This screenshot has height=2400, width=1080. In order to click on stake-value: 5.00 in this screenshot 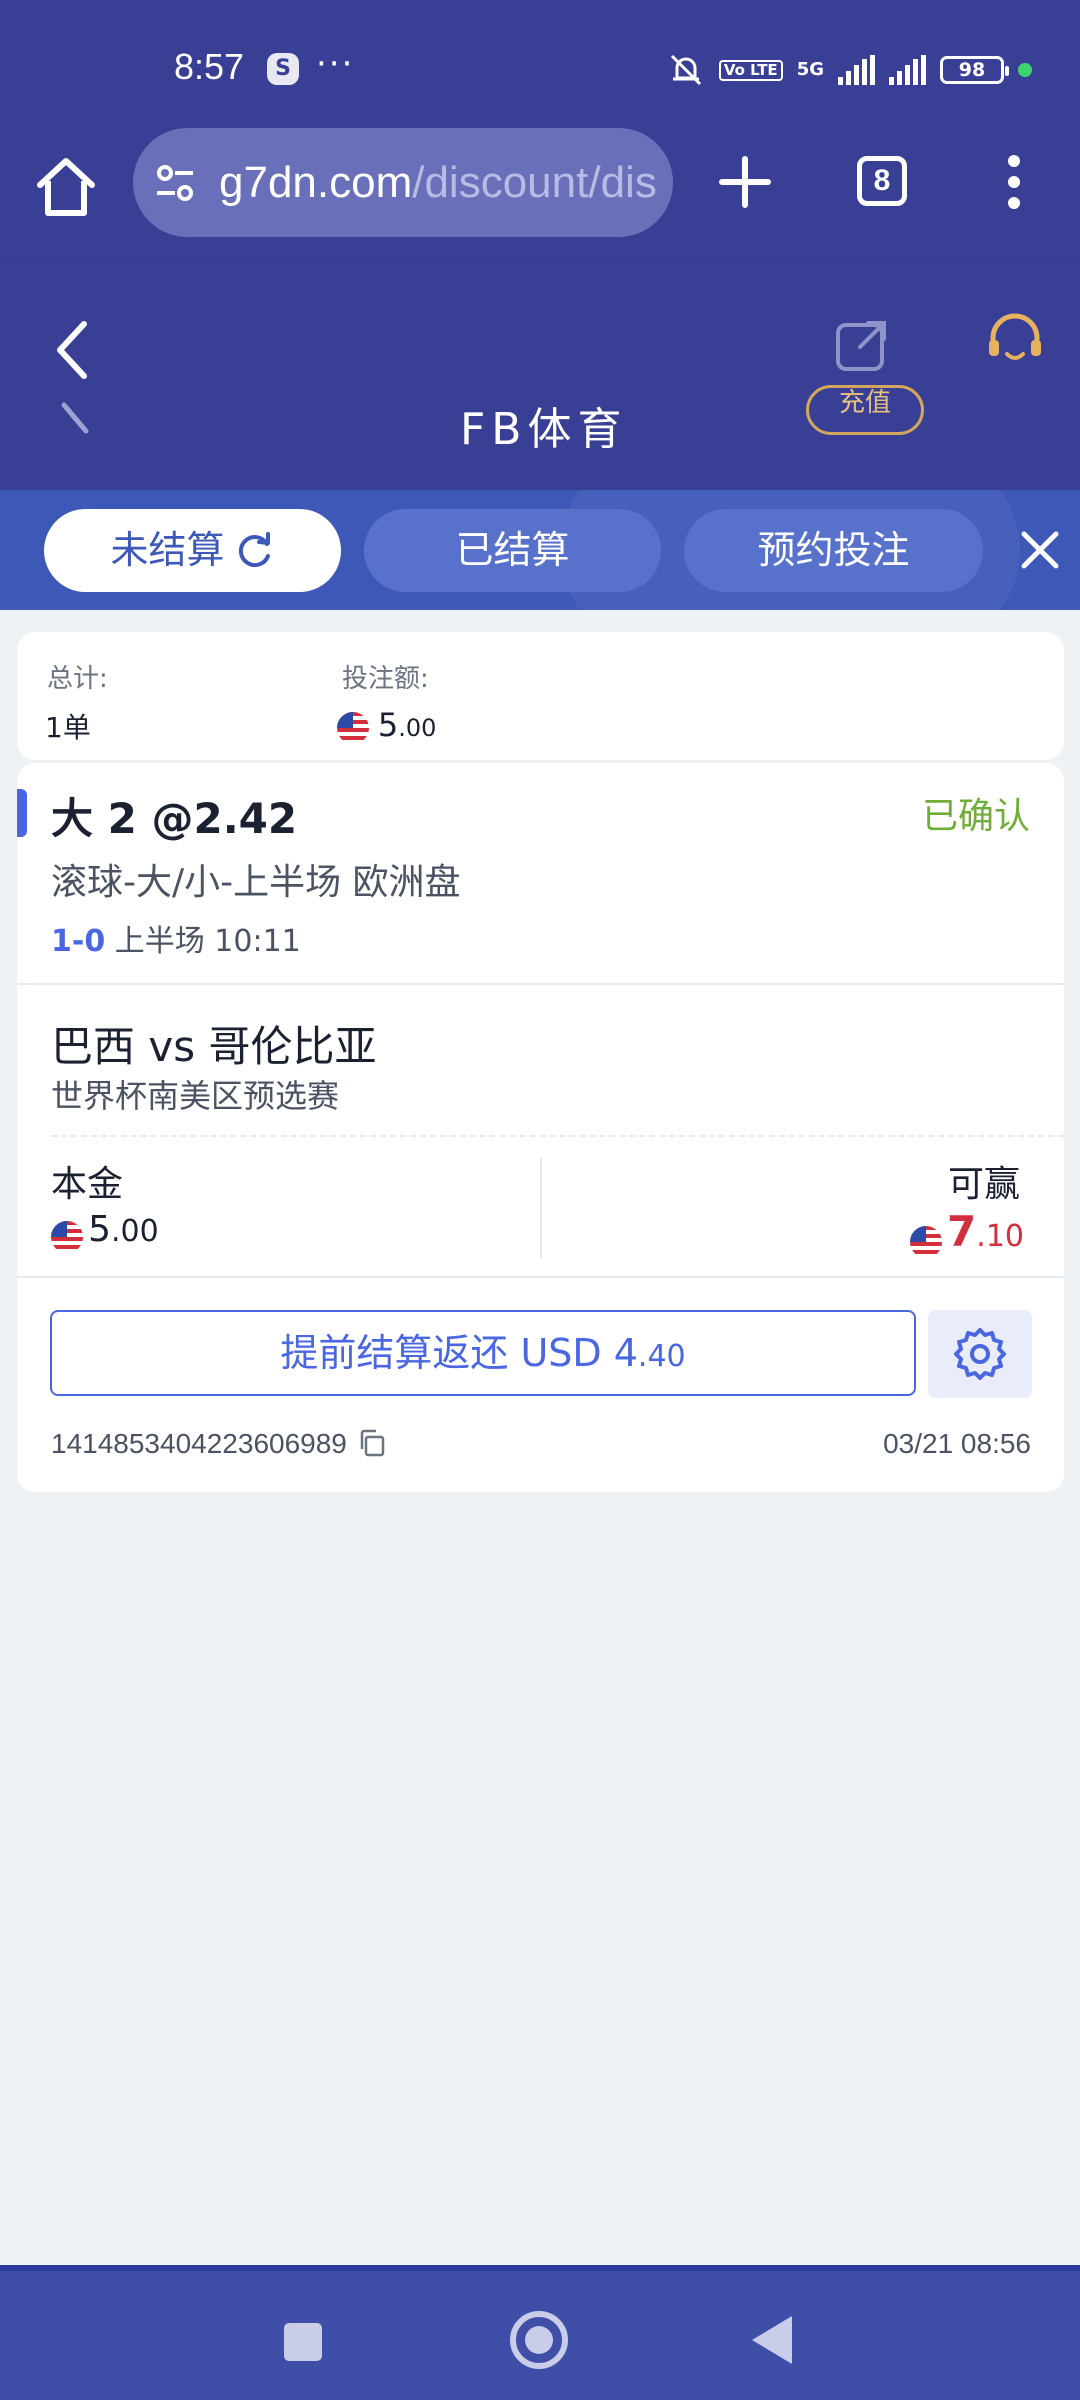, I will do `click(105, 1231)`.